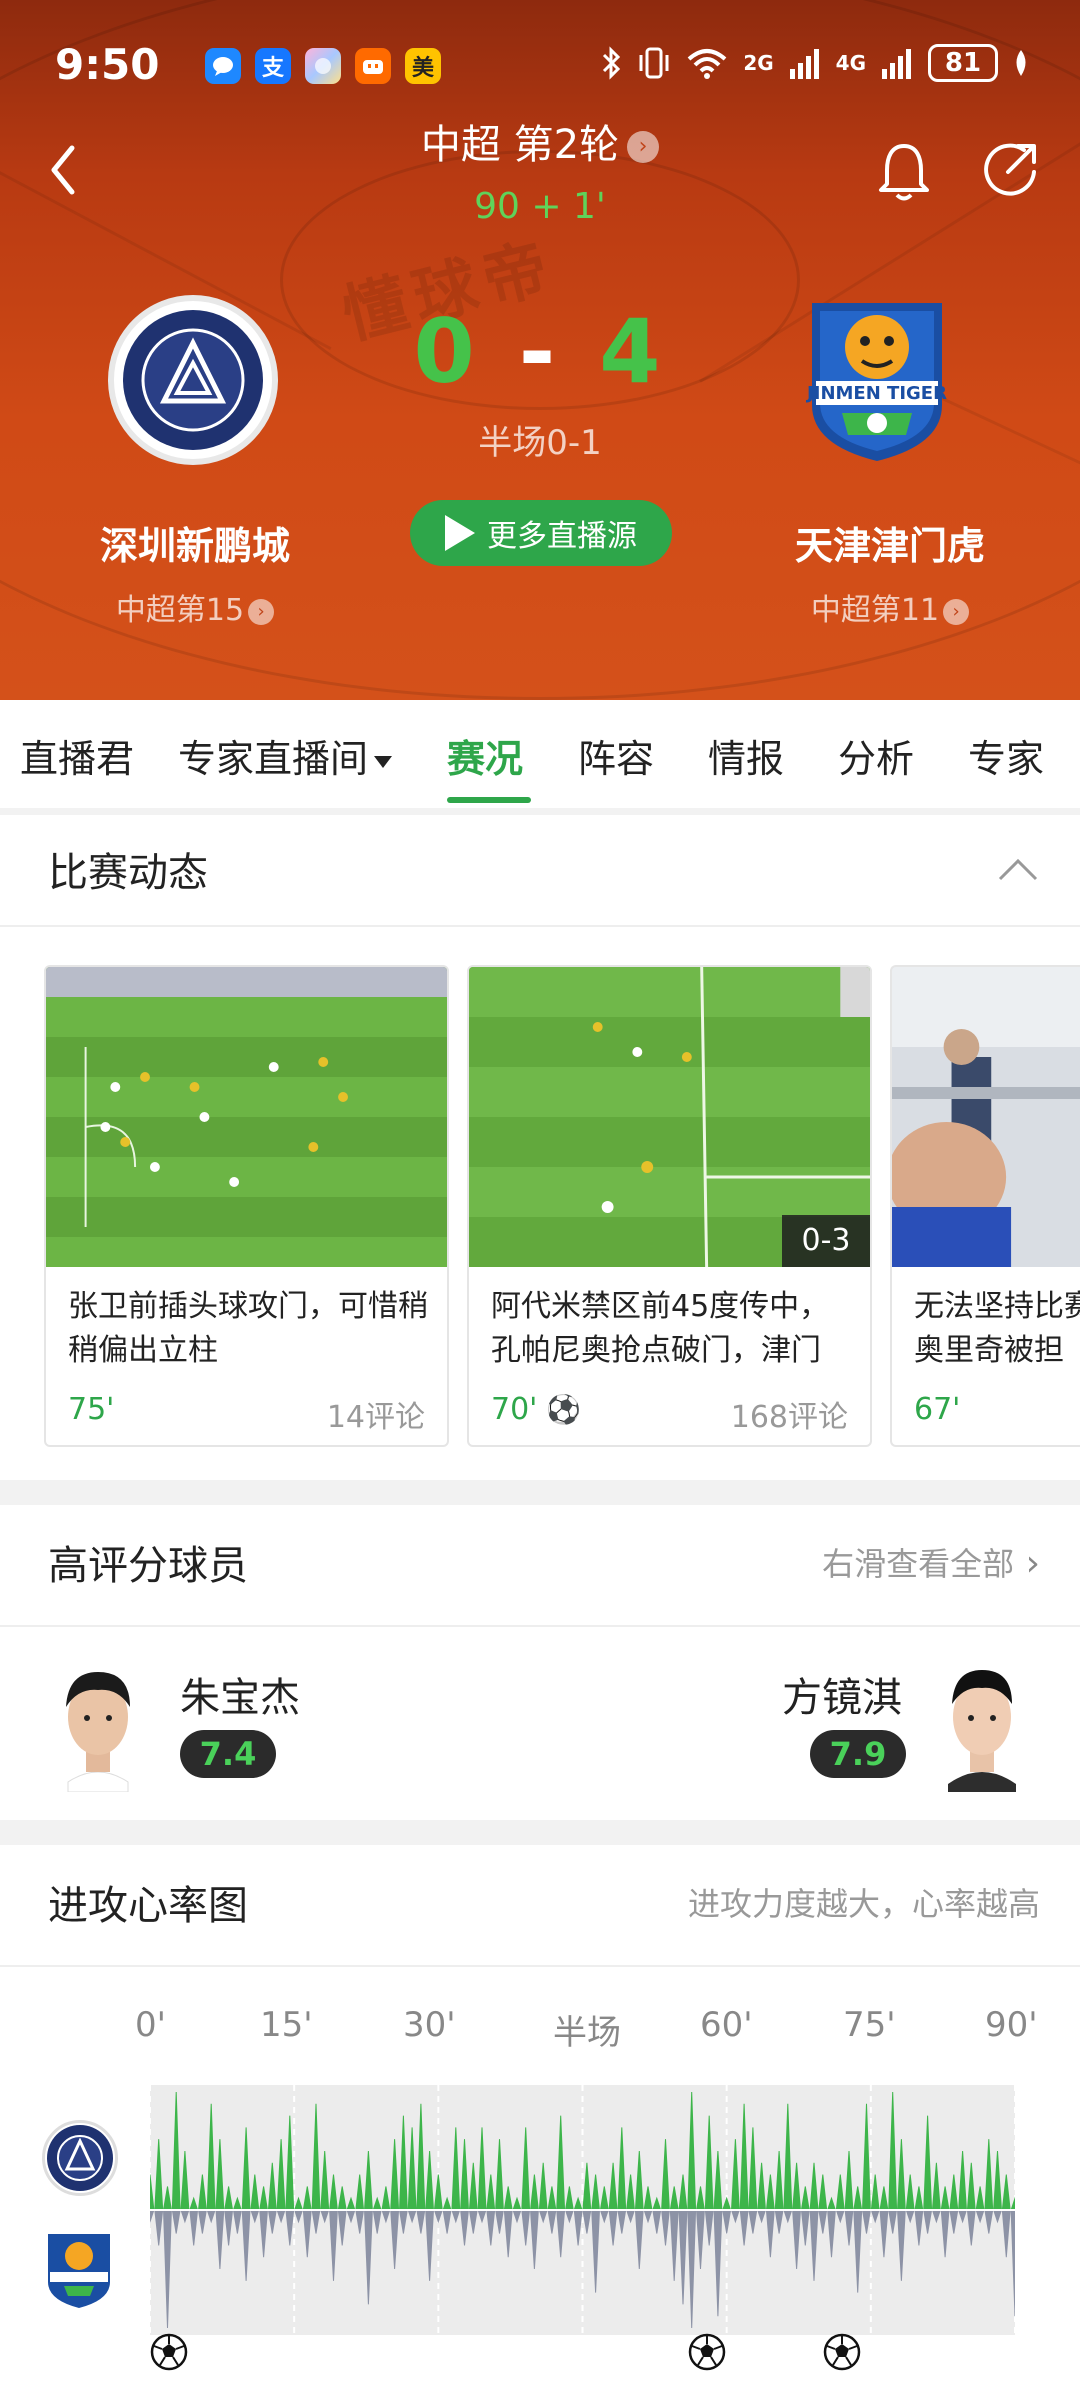 This screenshot has width=1080, height=2388. I want to click on system-status: 2G 4G 81, so click(815, 63).